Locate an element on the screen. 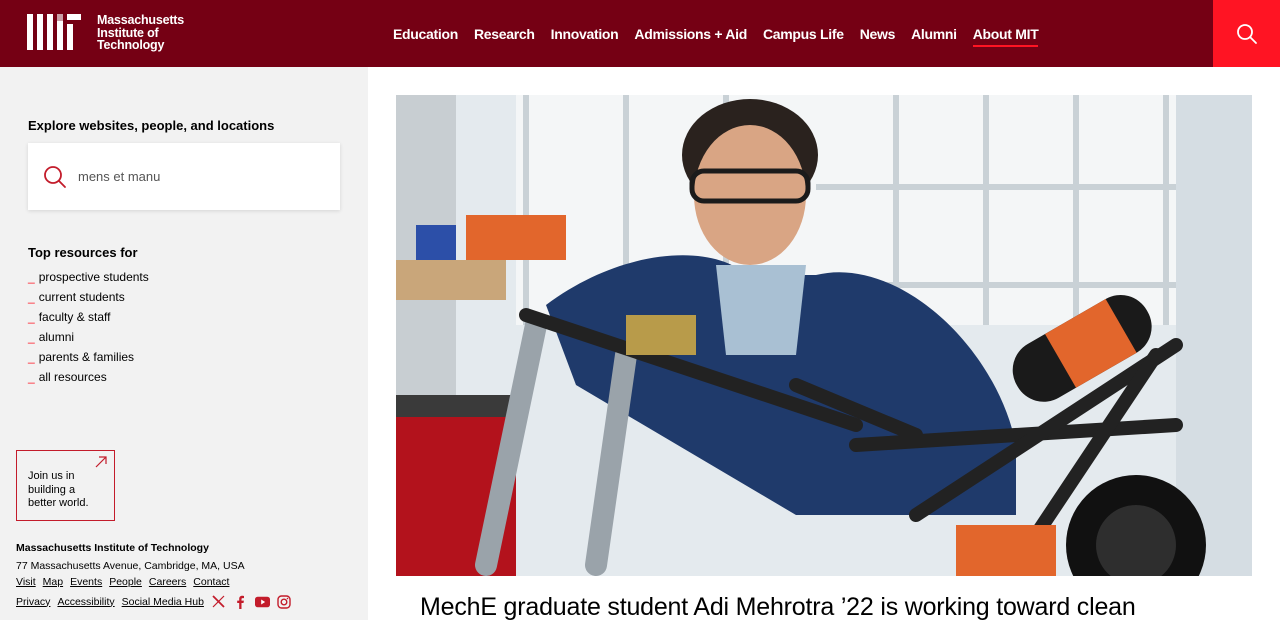 This screenshot has height=620, width=1280. nav-research: Research is located at coordinates (504, 34).